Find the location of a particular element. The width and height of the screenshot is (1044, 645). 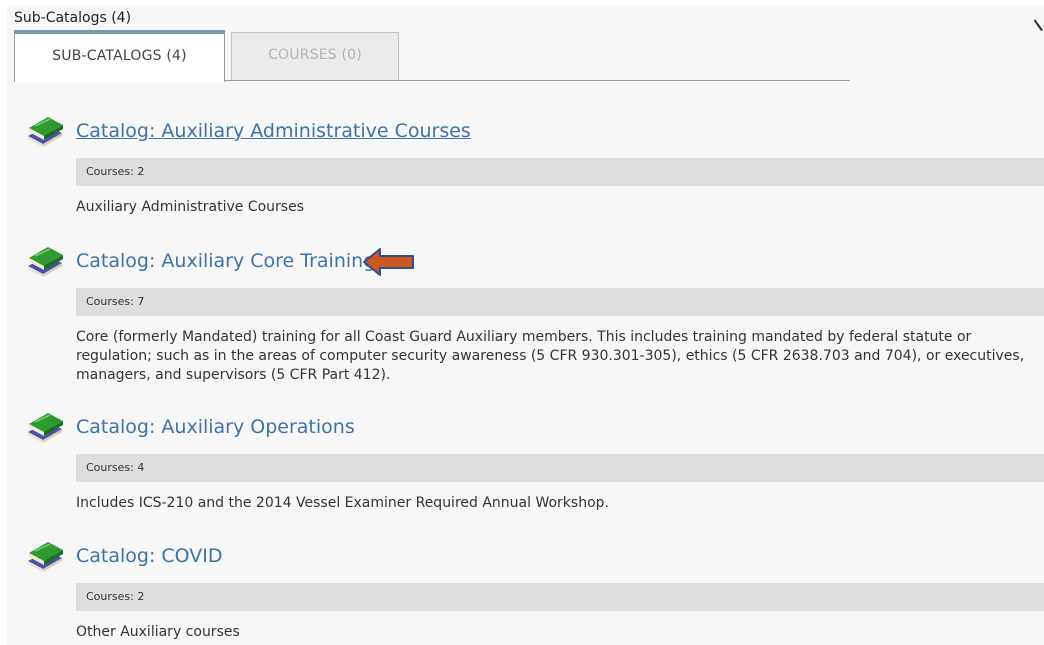

catalog-link: Catalog: Auxiliary Core Training is located at coordinates (225, 261).